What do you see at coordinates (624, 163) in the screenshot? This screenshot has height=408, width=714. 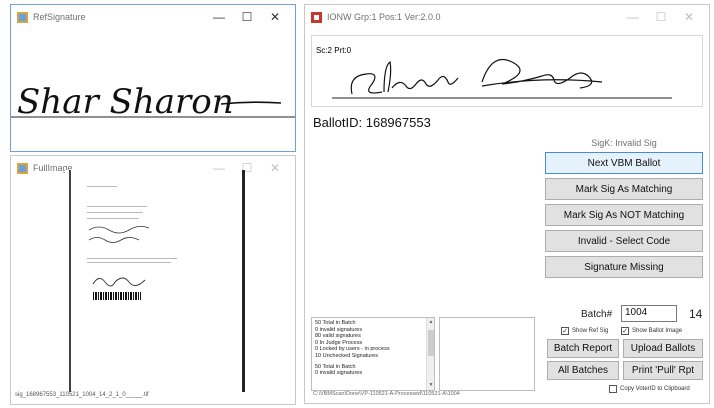 I see `next-vbm-ballot-button: Next VBM Ballot` at bounding box center [624, 163].